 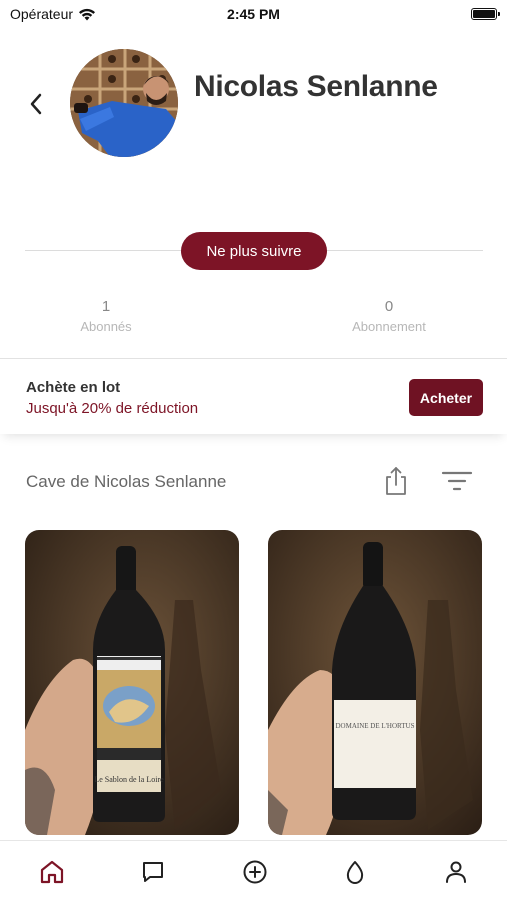 I want to click on wine-card: DOMAINE DE L'HORTUS, so click(x=375, y=682).